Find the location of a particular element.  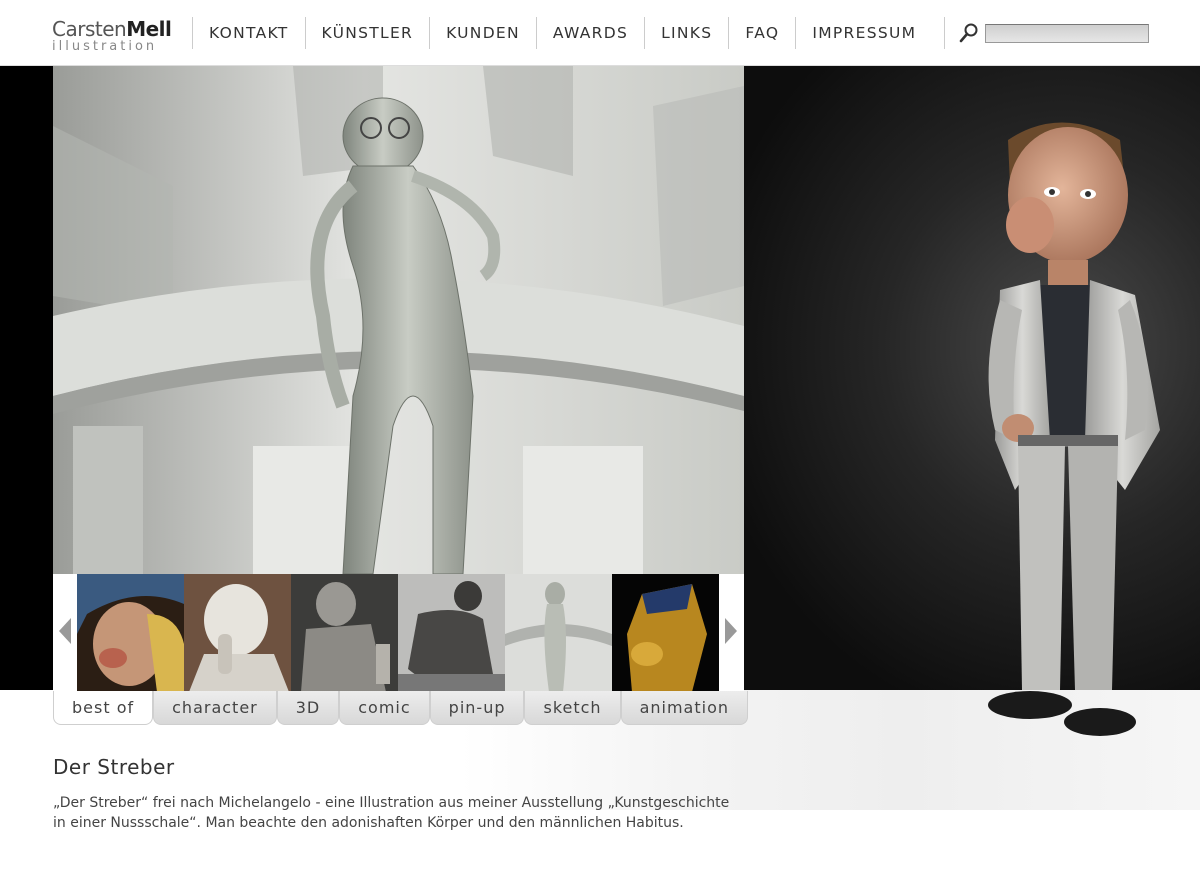

tab-animation: animation is located at coordinates (684, 708).